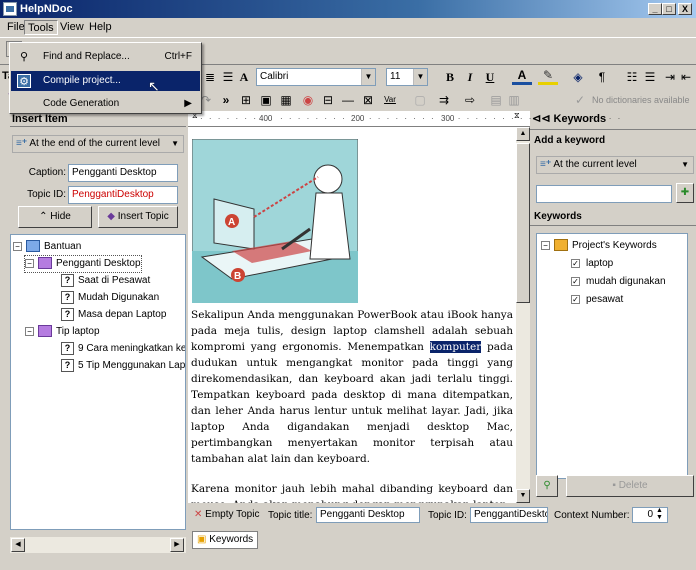 The width and height of the screenshot is (696, 570). Describe the element at coordinates (55, 217) in the screenshot. I see `hide-button: ⌃ Hide` at that location.